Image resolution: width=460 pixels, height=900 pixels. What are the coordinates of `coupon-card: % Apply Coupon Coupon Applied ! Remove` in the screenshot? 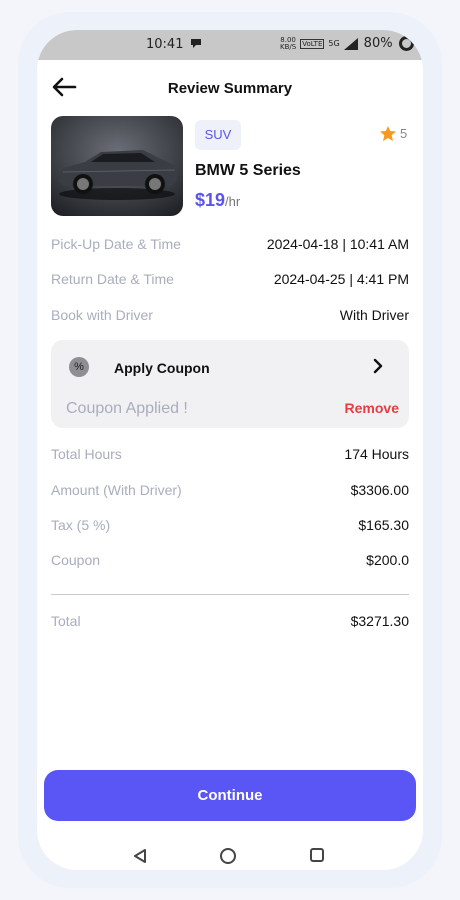 It's located at (230, 384).